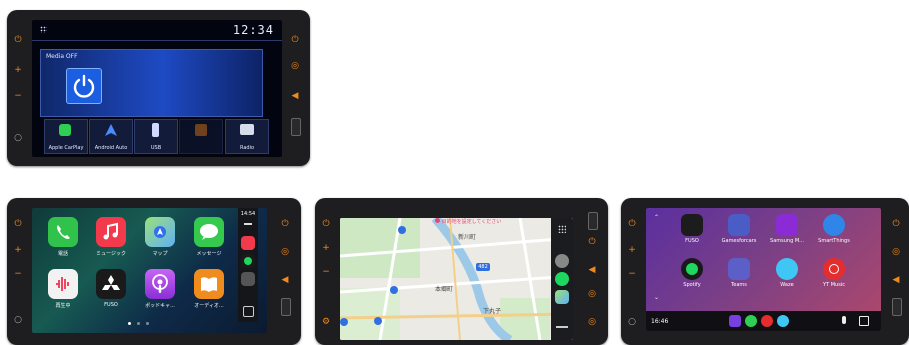 This screenshot has width=909, height=345. Describe the element at coordinates (471, 222) in the screenshot. I see `banner-text: 目的地を設定してください` at that location.